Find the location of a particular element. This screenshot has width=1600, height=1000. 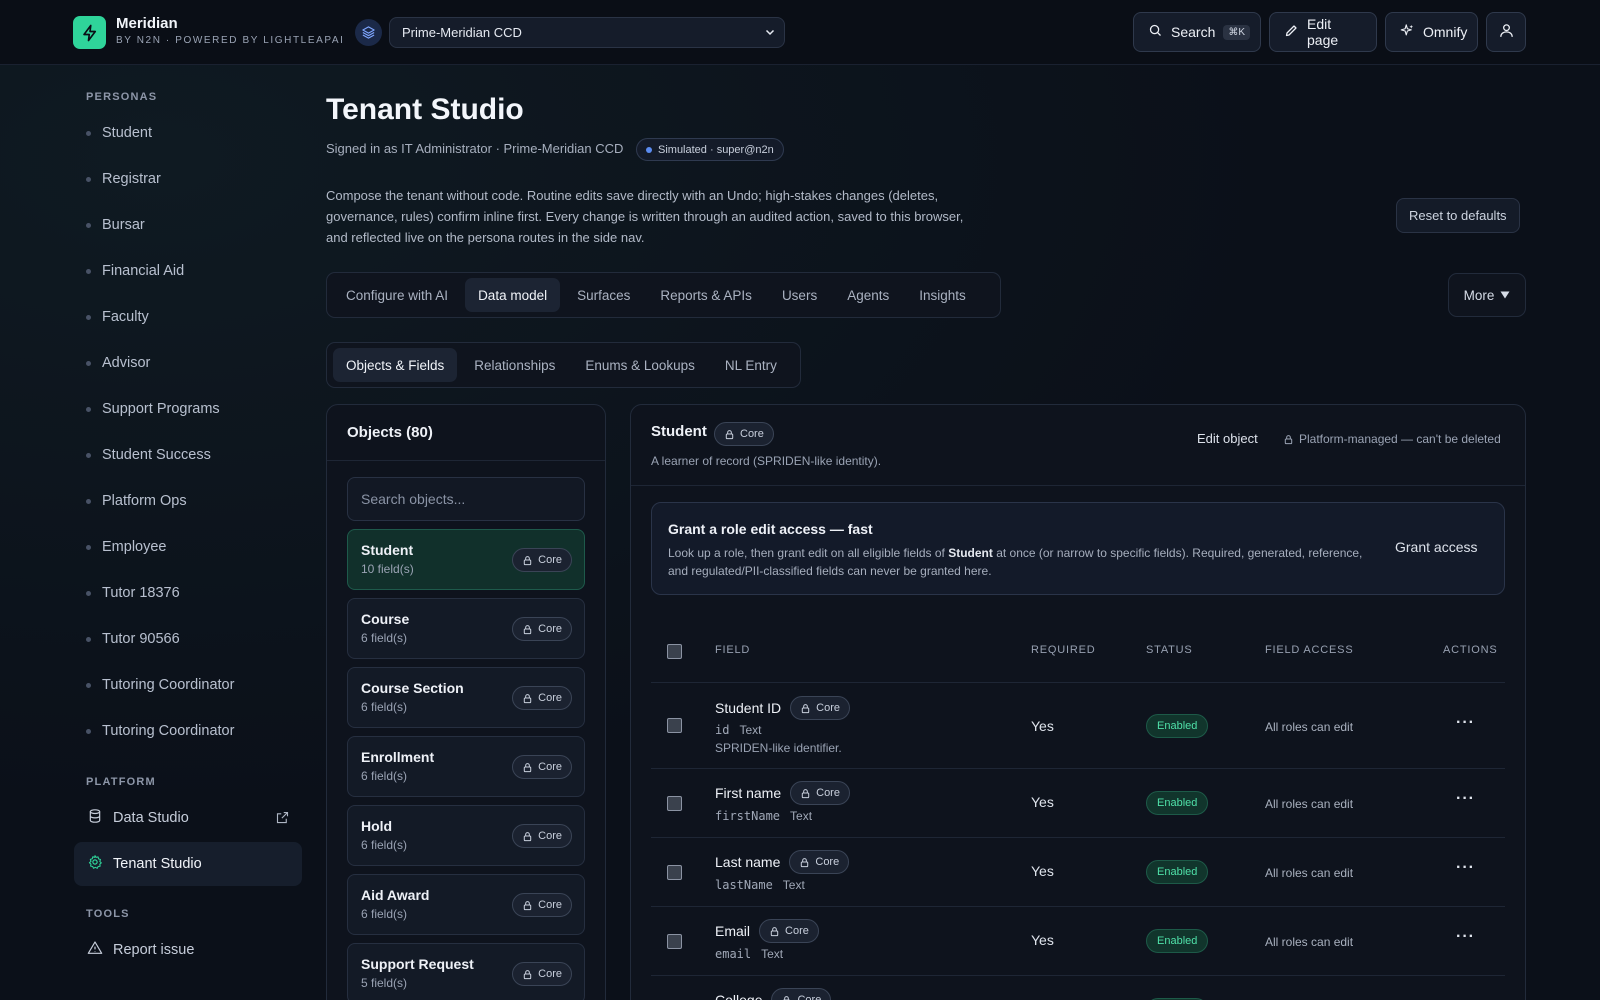

edit-object-button: Edit object is located at coordinates (1227, 438).